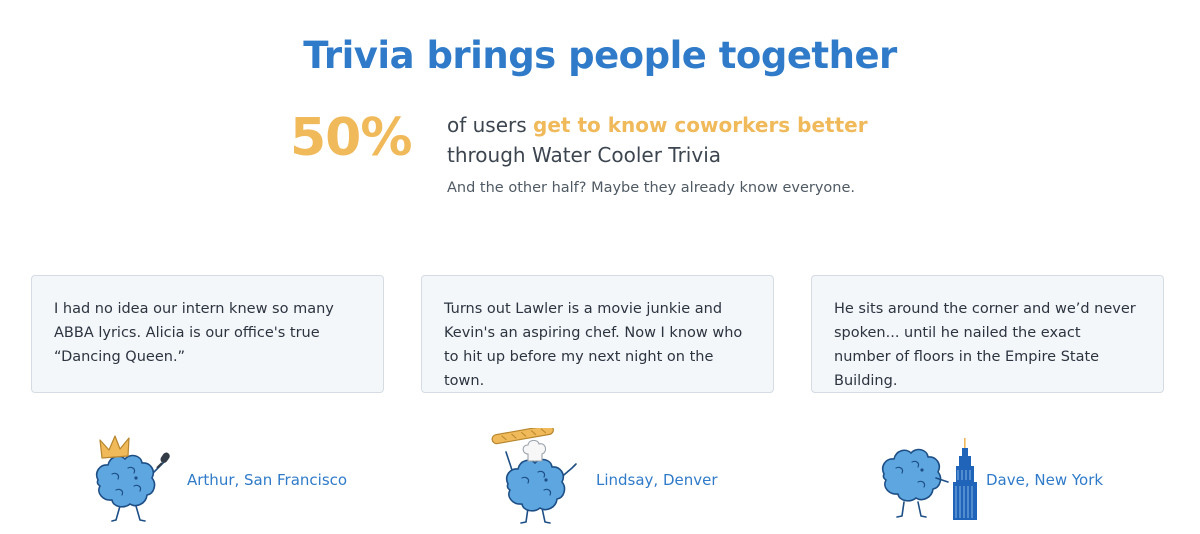 This screenshot has width=1200, height=534. I want to click on stat-line-1: of users get to know coworkers better, so click(657, 125).